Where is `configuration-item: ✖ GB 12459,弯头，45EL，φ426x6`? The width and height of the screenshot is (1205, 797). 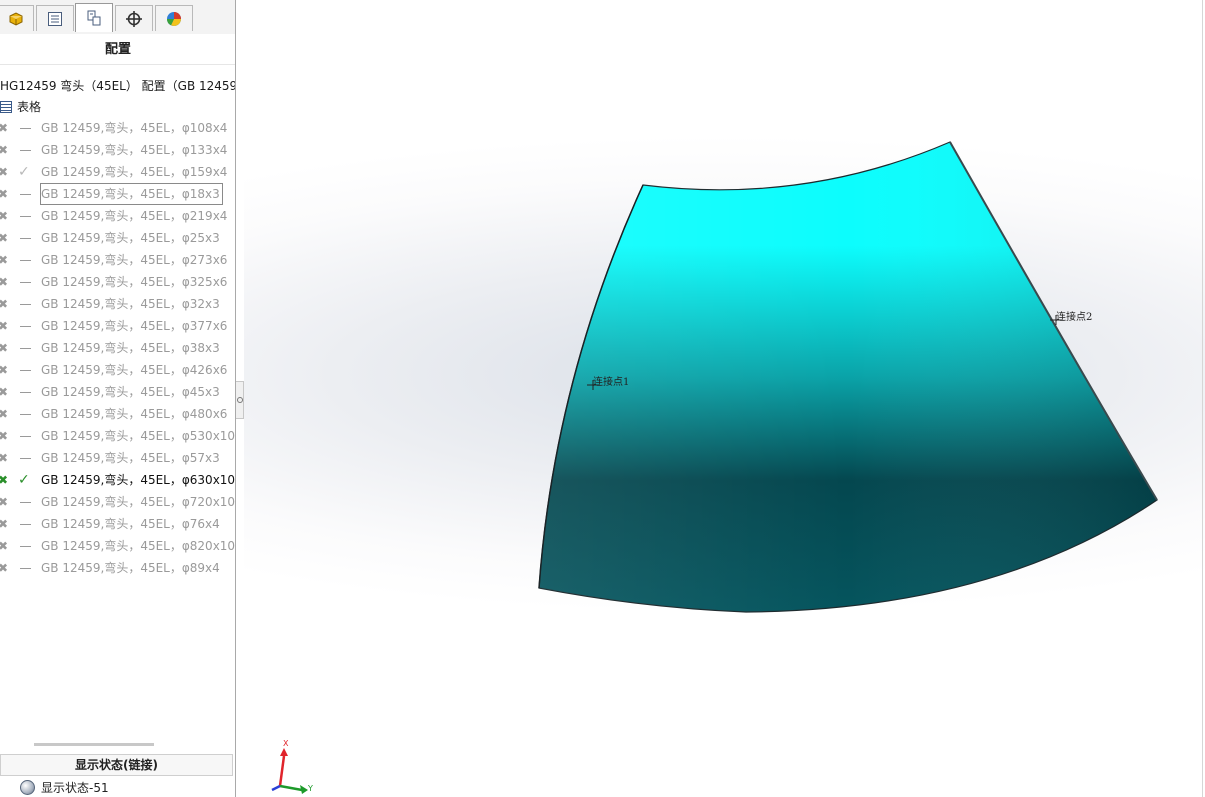
configuration-item: ✖ GB 12459,弯头，45EL，φ426x6 is located at coordinates (117, 370).